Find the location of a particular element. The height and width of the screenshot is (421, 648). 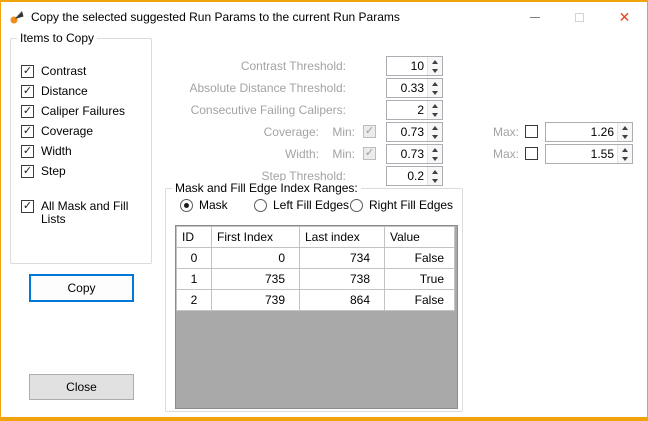

checkbox-label: Distance is located at coordinates (64, 91).